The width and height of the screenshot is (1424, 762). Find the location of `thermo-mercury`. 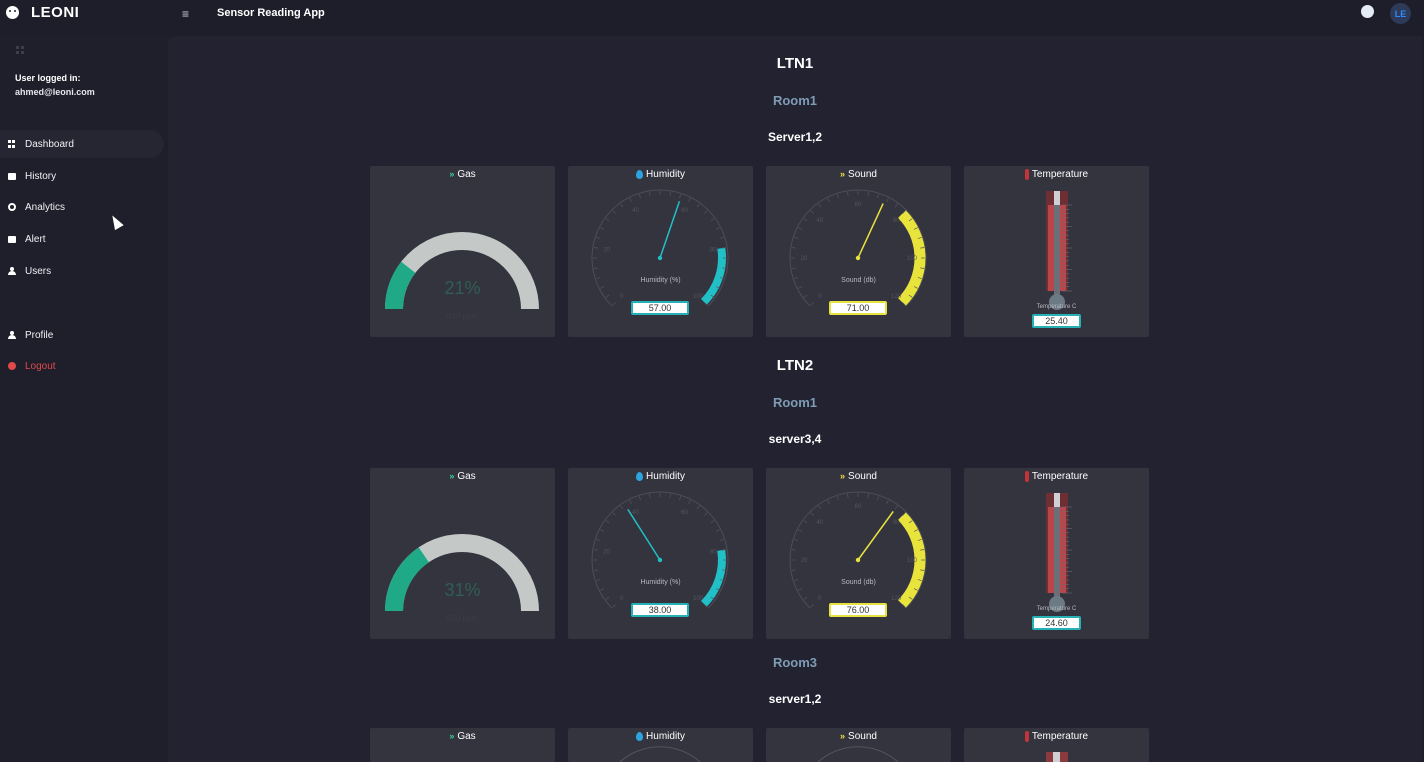

thermo-mercury is located at coordinates (1057, 252).